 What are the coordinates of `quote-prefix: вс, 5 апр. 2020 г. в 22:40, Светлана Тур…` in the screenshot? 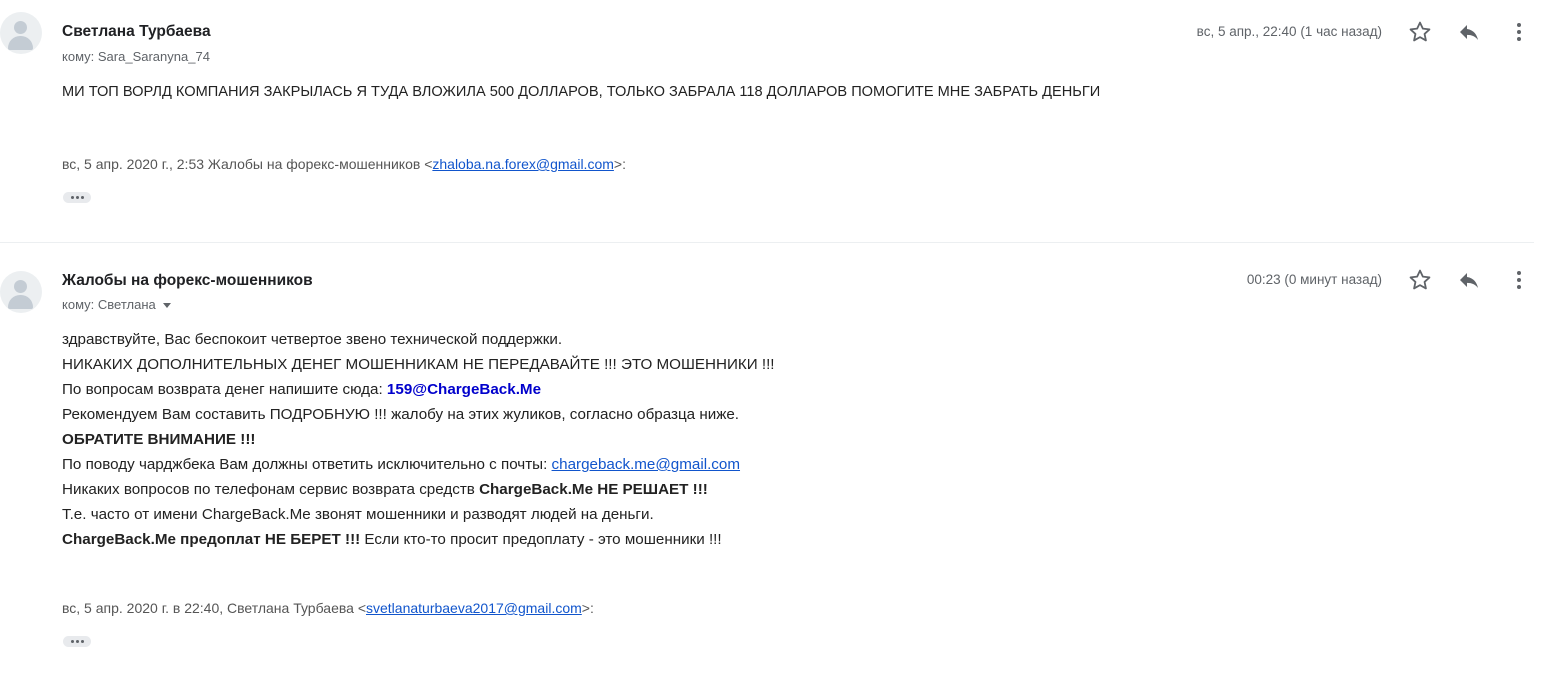 It's located at (214, 608).